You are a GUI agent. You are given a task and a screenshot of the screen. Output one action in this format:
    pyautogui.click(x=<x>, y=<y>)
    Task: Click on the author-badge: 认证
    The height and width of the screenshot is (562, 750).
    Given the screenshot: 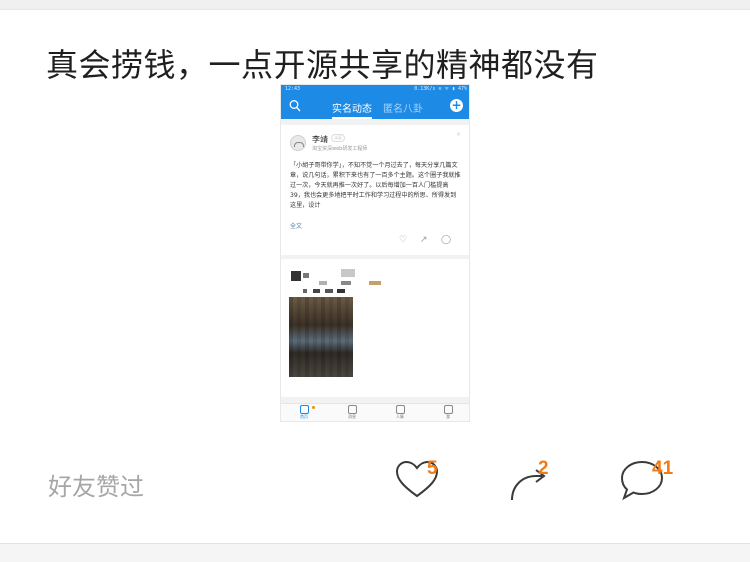 What is the action you would take?
    pyautogui.click(x=338, y=138)
    